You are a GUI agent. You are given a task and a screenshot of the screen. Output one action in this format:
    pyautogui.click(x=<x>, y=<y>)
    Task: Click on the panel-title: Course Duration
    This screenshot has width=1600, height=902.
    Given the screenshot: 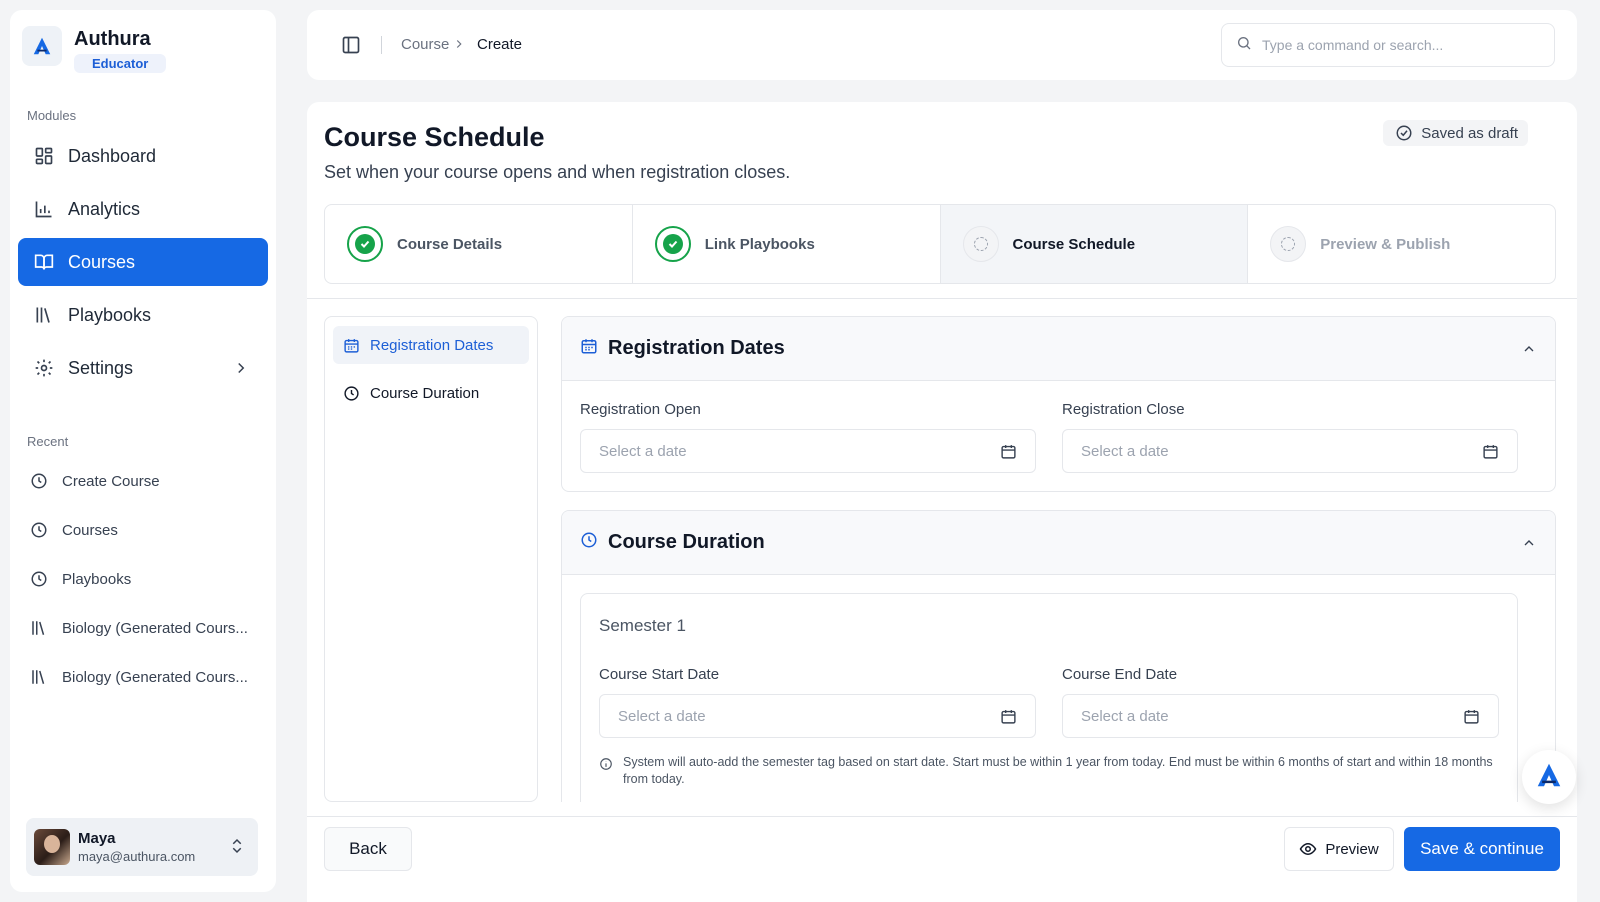 What is the action you would take?
    pyautogui.click(x=686, y=542)
    